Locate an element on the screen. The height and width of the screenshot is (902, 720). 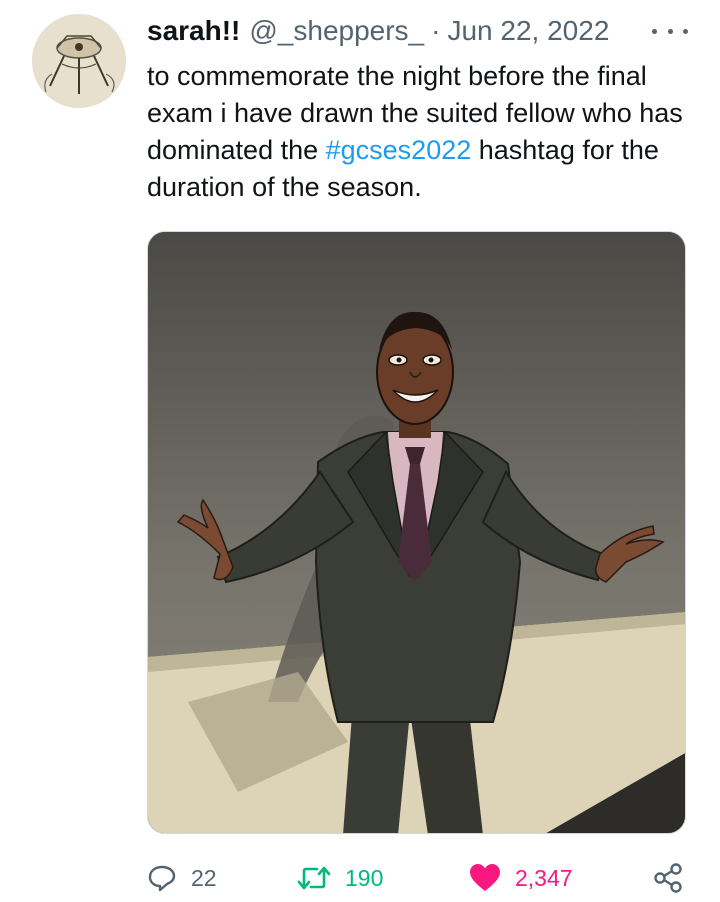
share-icon is located at coordinates (668, 878).